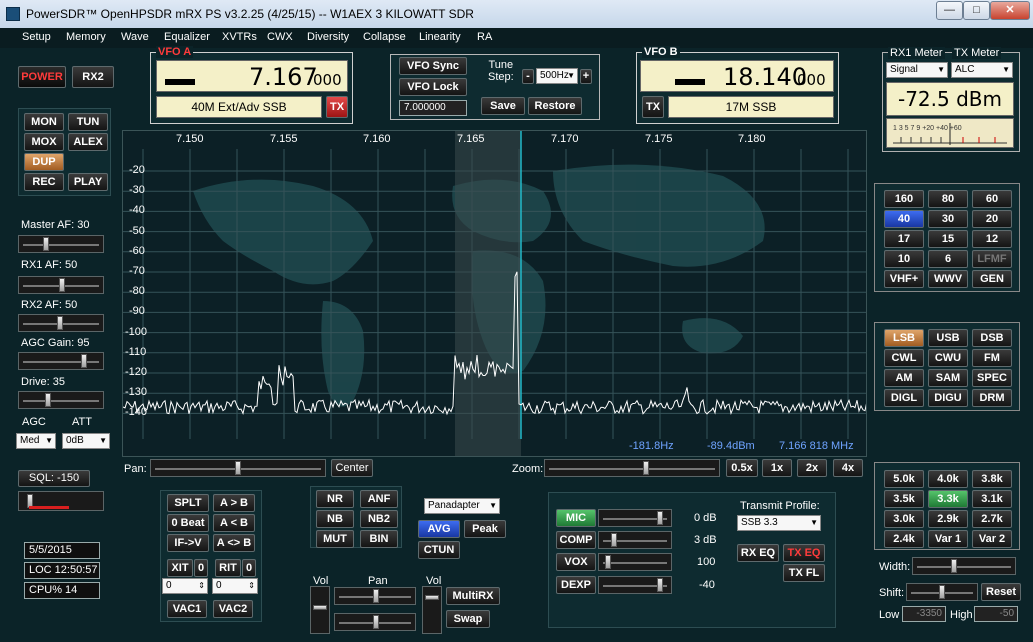 This screenshot has width=1033, height=642. What do you see at coordinates (948, 358) in the screenshot?
I see `mode-cwu-button: CWU` at bounding box center [948, 358].